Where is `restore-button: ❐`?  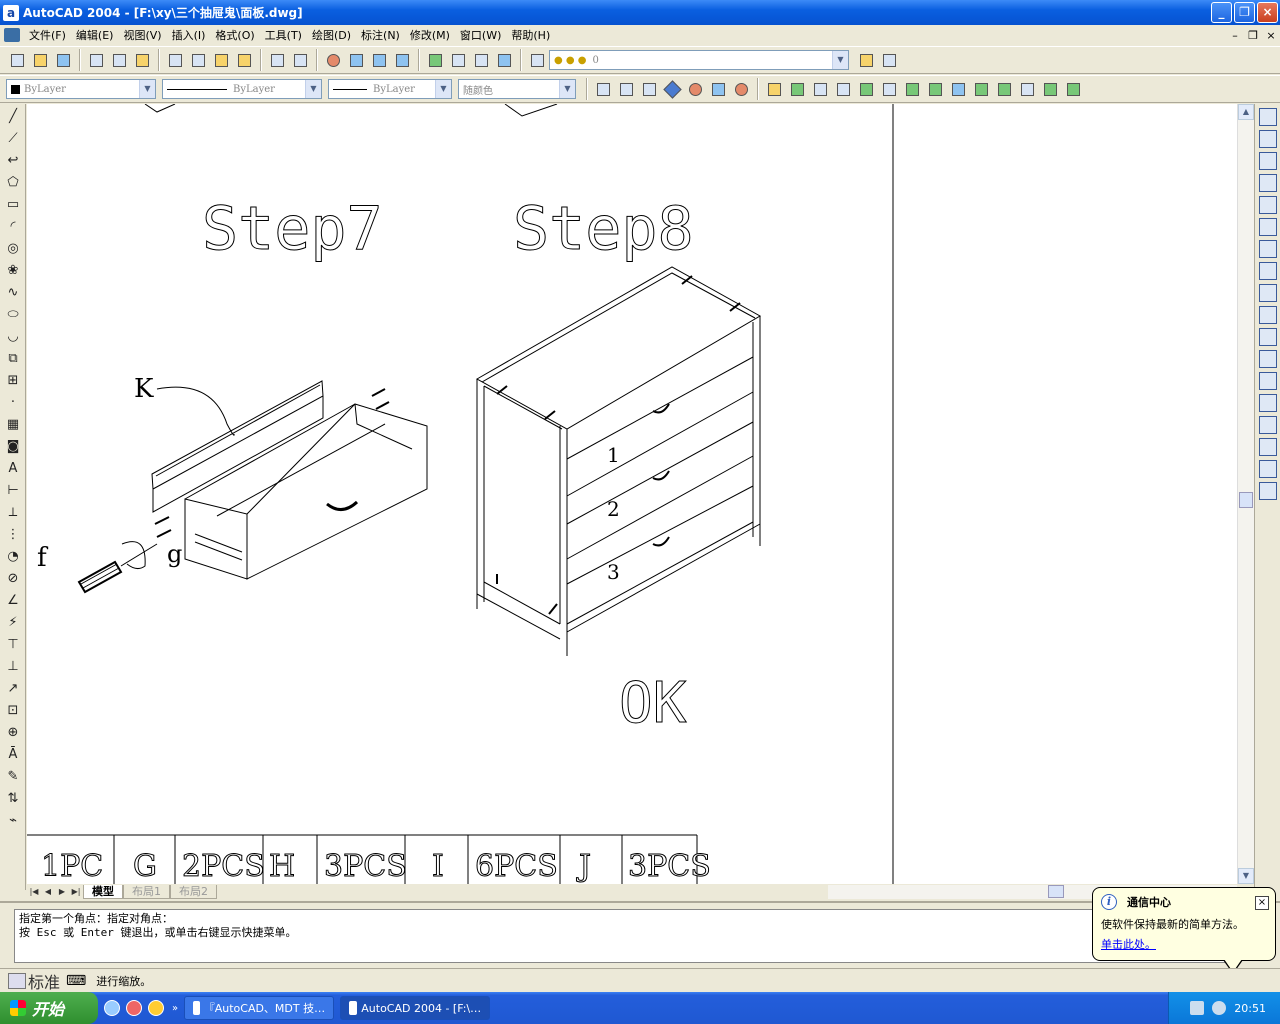
restore-button: ❐ is located at coordinates (1244, 12).